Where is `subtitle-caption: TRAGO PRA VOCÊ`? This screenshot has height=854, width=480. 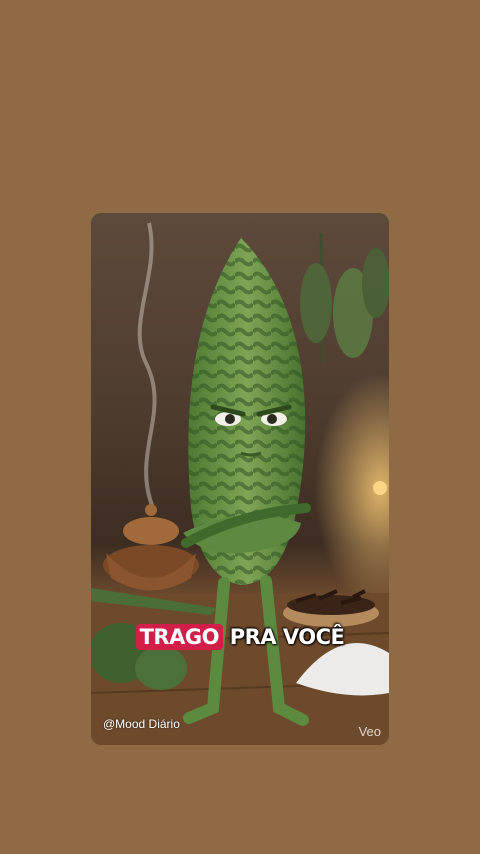 subtitle-caption: TRAGO PRA VOCÊ is located at coordinates (240, 637).